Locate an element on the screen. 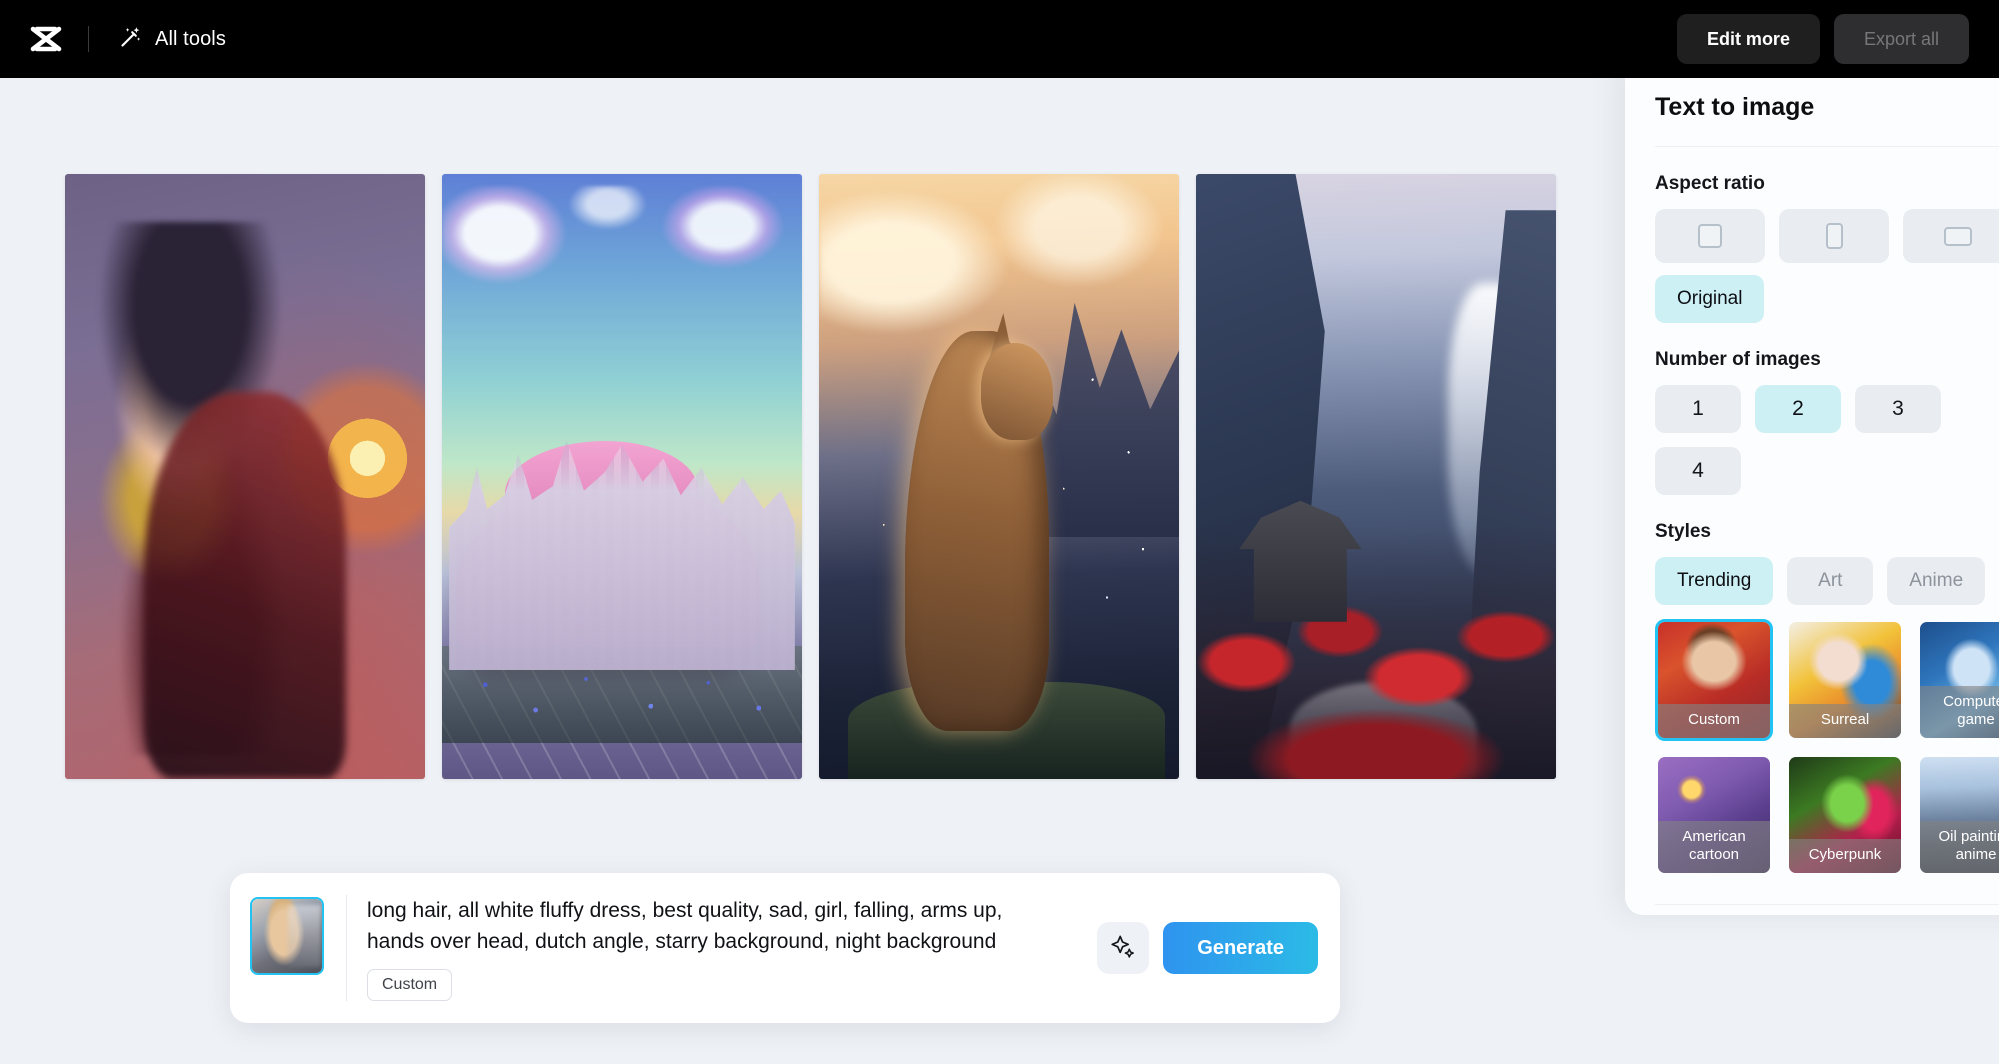  export-all-button: Export all is located at coordinates (1901, 39).